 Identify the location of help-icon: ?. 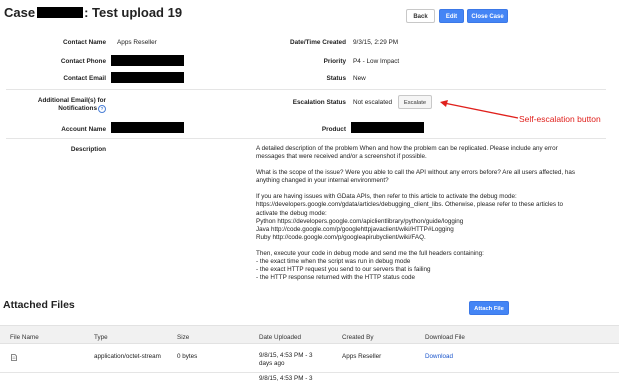
(102, 109).